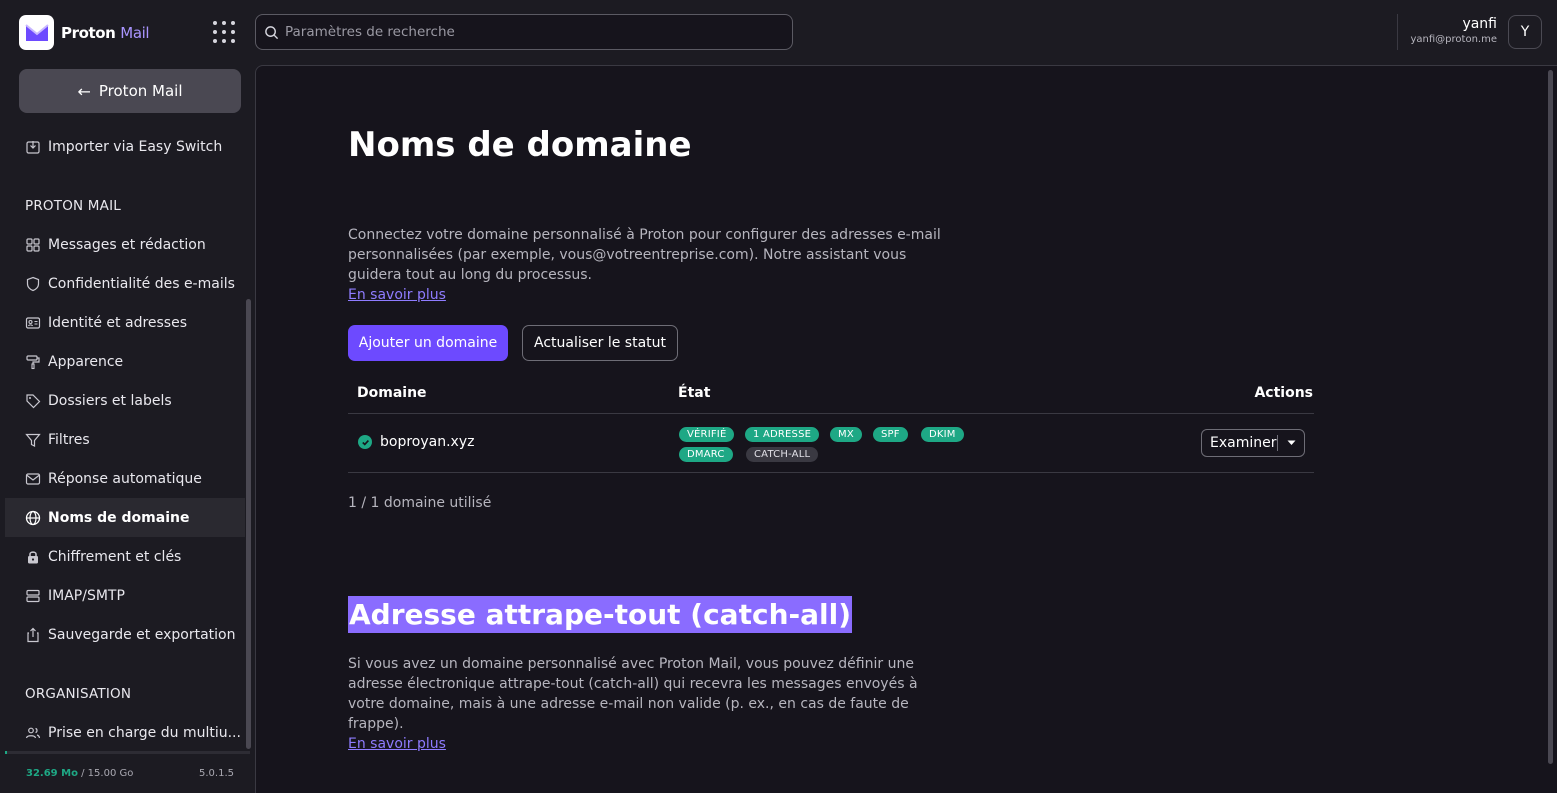  I want to click on id-card-icon, so click(33, 322).